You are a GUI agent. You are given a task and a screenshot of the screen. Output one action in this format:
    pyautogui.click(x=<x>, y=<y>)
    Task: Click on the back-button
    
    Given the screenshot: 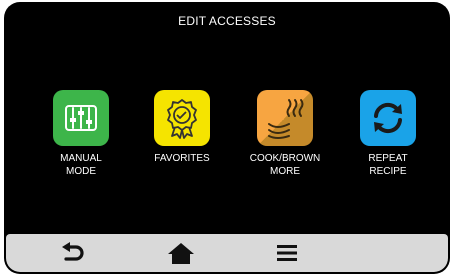 What is the action you would take?
    pyautogui.click(x=73, y=253)
    